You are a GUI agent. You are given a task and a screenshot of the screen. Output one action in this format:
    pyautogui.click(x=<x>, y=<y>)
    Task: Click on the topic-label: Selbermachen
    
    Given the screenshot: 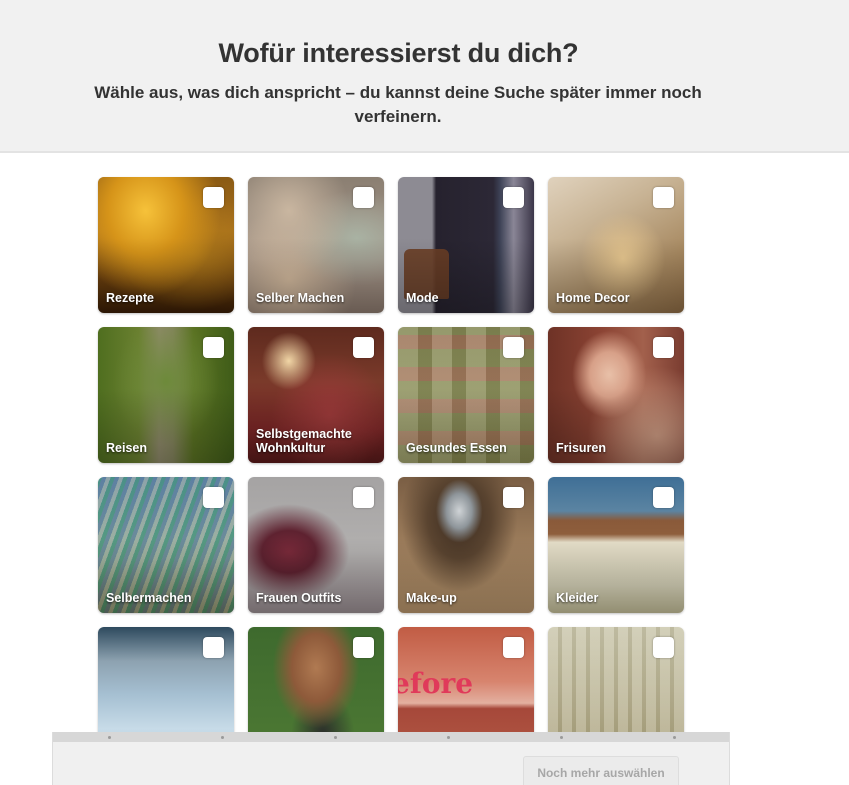 What is the action you would take?
    pyautogui.click(x=149, y=598)
    